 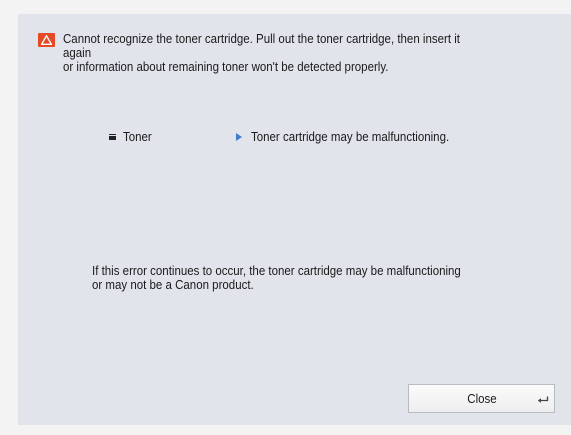 I want to click on close-button: Close, so click(x=481, y=398).